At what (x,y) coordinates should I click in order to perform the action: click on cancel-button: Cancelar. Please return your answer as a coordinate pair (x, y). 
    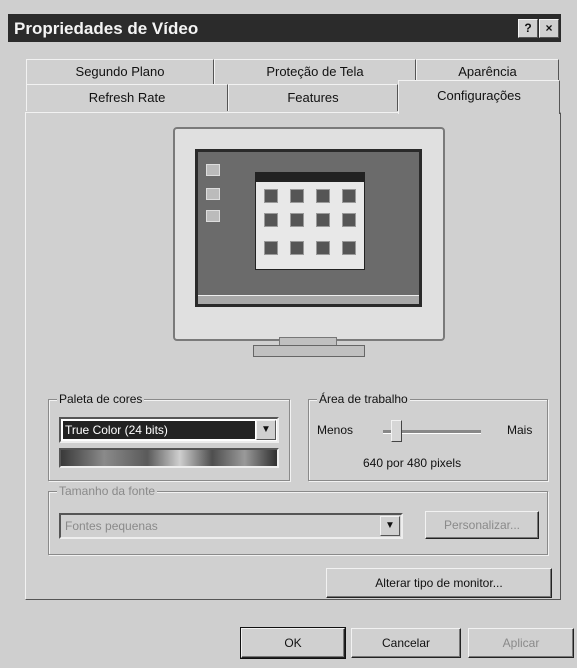
    Looking at the image, I should click on (406, 643).